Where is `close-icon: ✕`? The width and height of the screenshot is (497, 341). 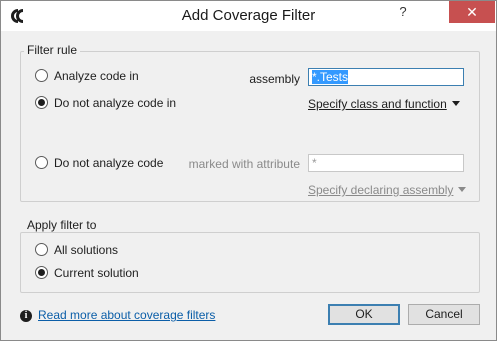 close-icon: ✕ is located at coordinates (472, 12).